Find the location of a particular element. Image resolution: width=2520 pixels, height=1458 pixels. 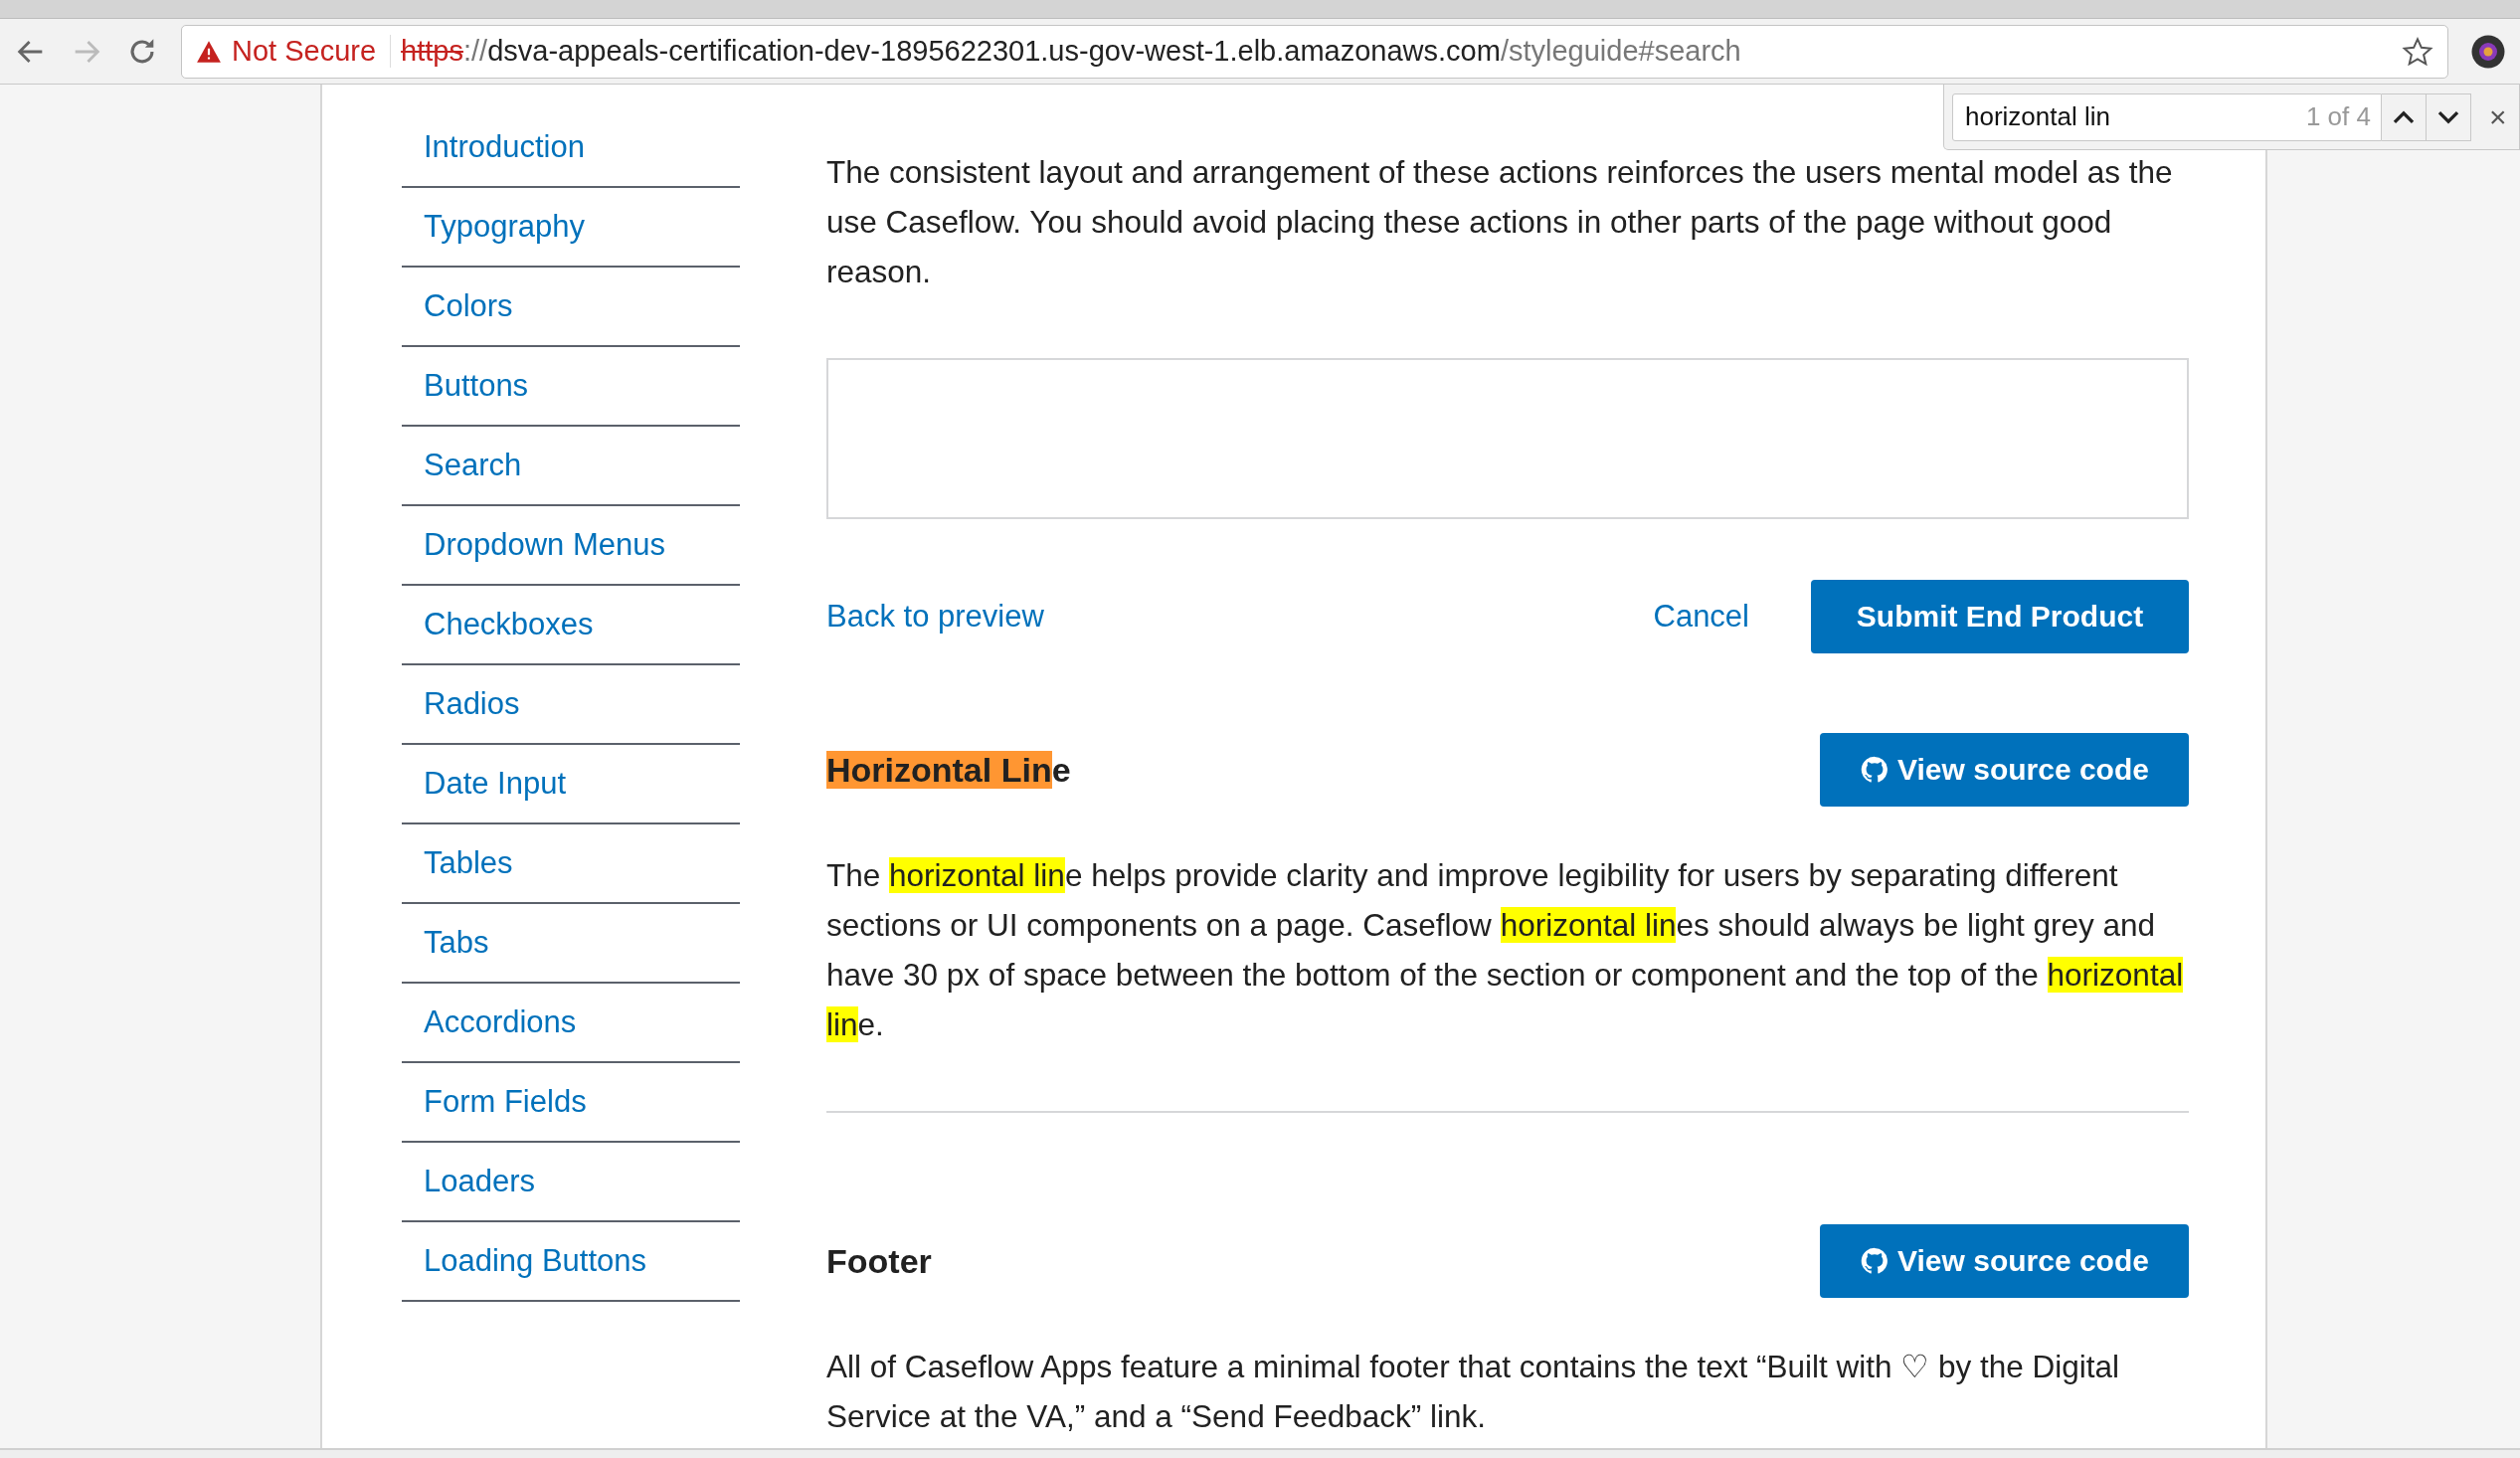

sidebar-link: Date Input is located at coordinates (571, 785).